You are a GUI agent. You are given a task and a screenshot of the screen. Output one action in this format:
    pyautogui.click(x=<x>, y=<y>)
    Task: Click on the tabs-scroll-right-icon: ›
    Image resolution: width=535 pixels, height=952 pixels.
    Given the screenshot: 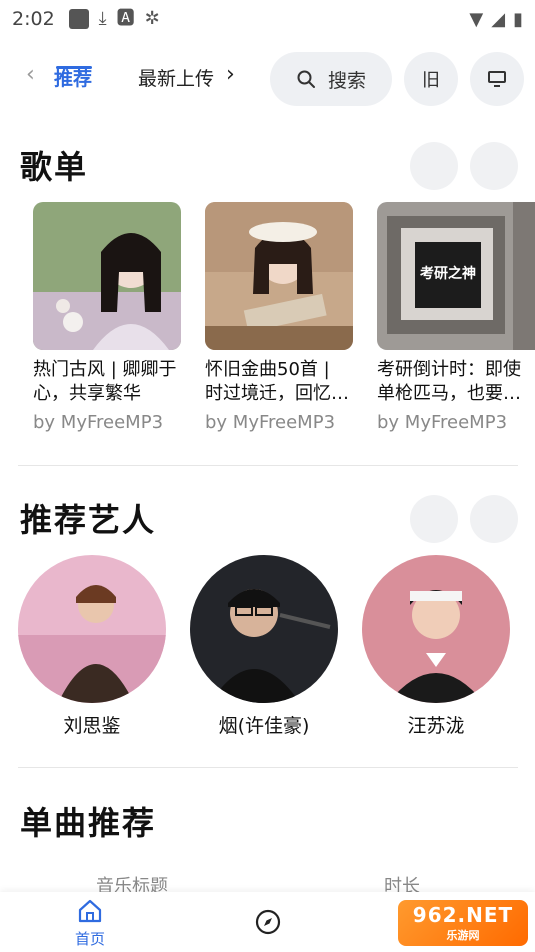 What is the action you would take?
    pyautogui.click(x=230, y=74)
    